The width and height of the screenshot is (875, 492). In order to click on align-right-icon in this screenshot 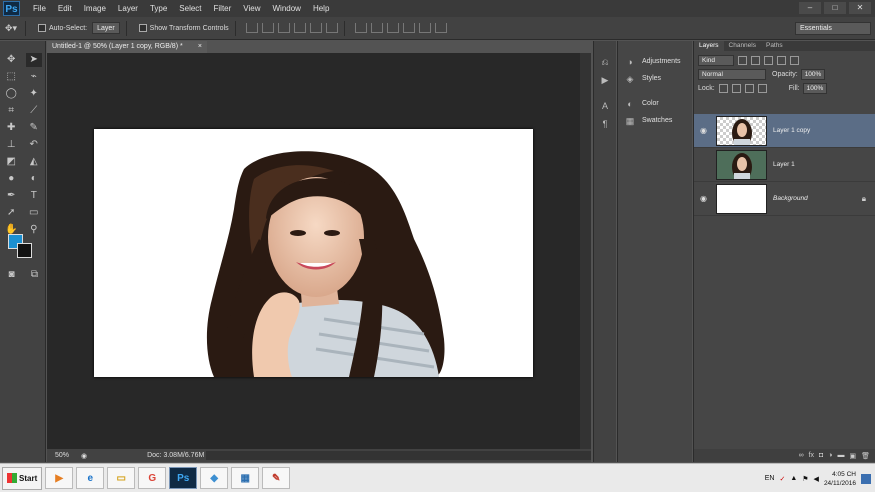, I will do `click(331, 28)`.